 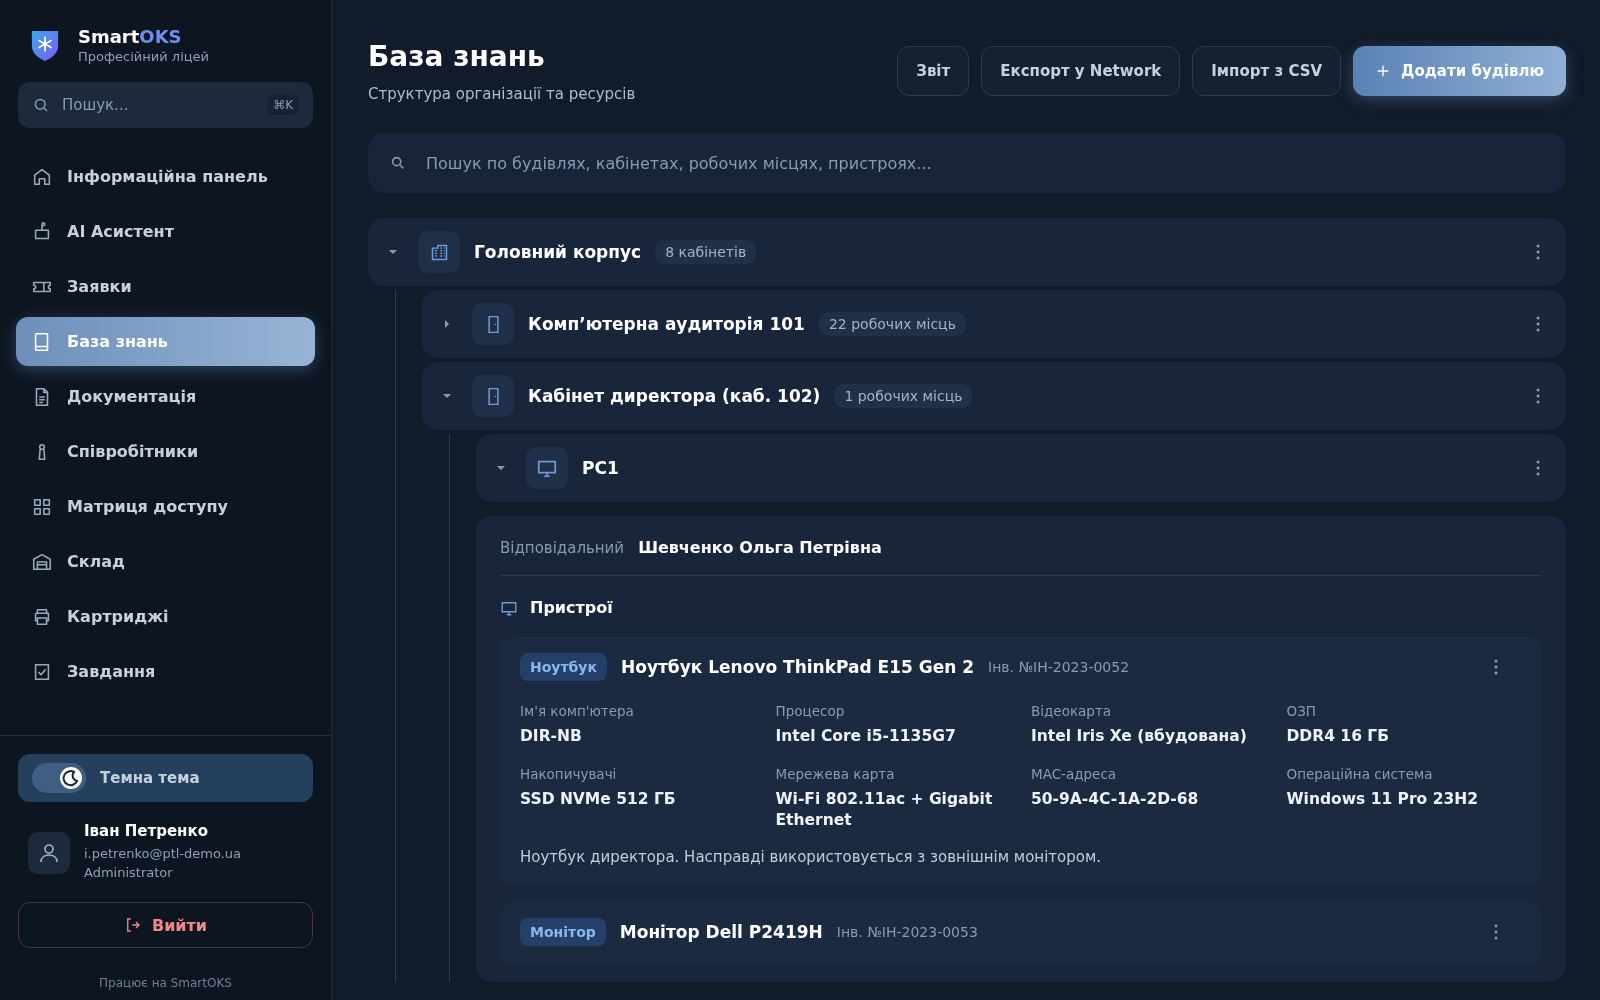 What do you see at coordinates (571, 607) in the screenshot?
I see `section-title: Пристрої` at bounding box center [571, 607].